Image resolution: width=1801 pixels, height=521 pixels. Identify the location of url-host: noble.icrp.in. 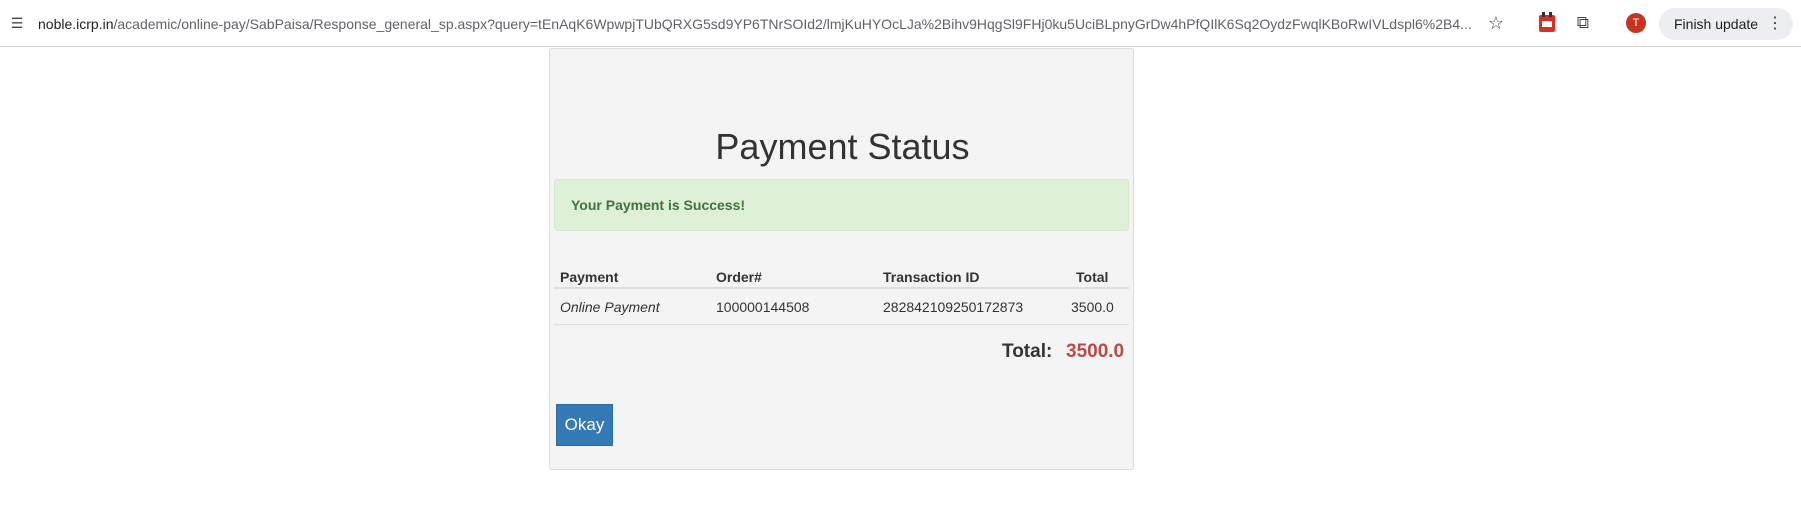
(76, 24).